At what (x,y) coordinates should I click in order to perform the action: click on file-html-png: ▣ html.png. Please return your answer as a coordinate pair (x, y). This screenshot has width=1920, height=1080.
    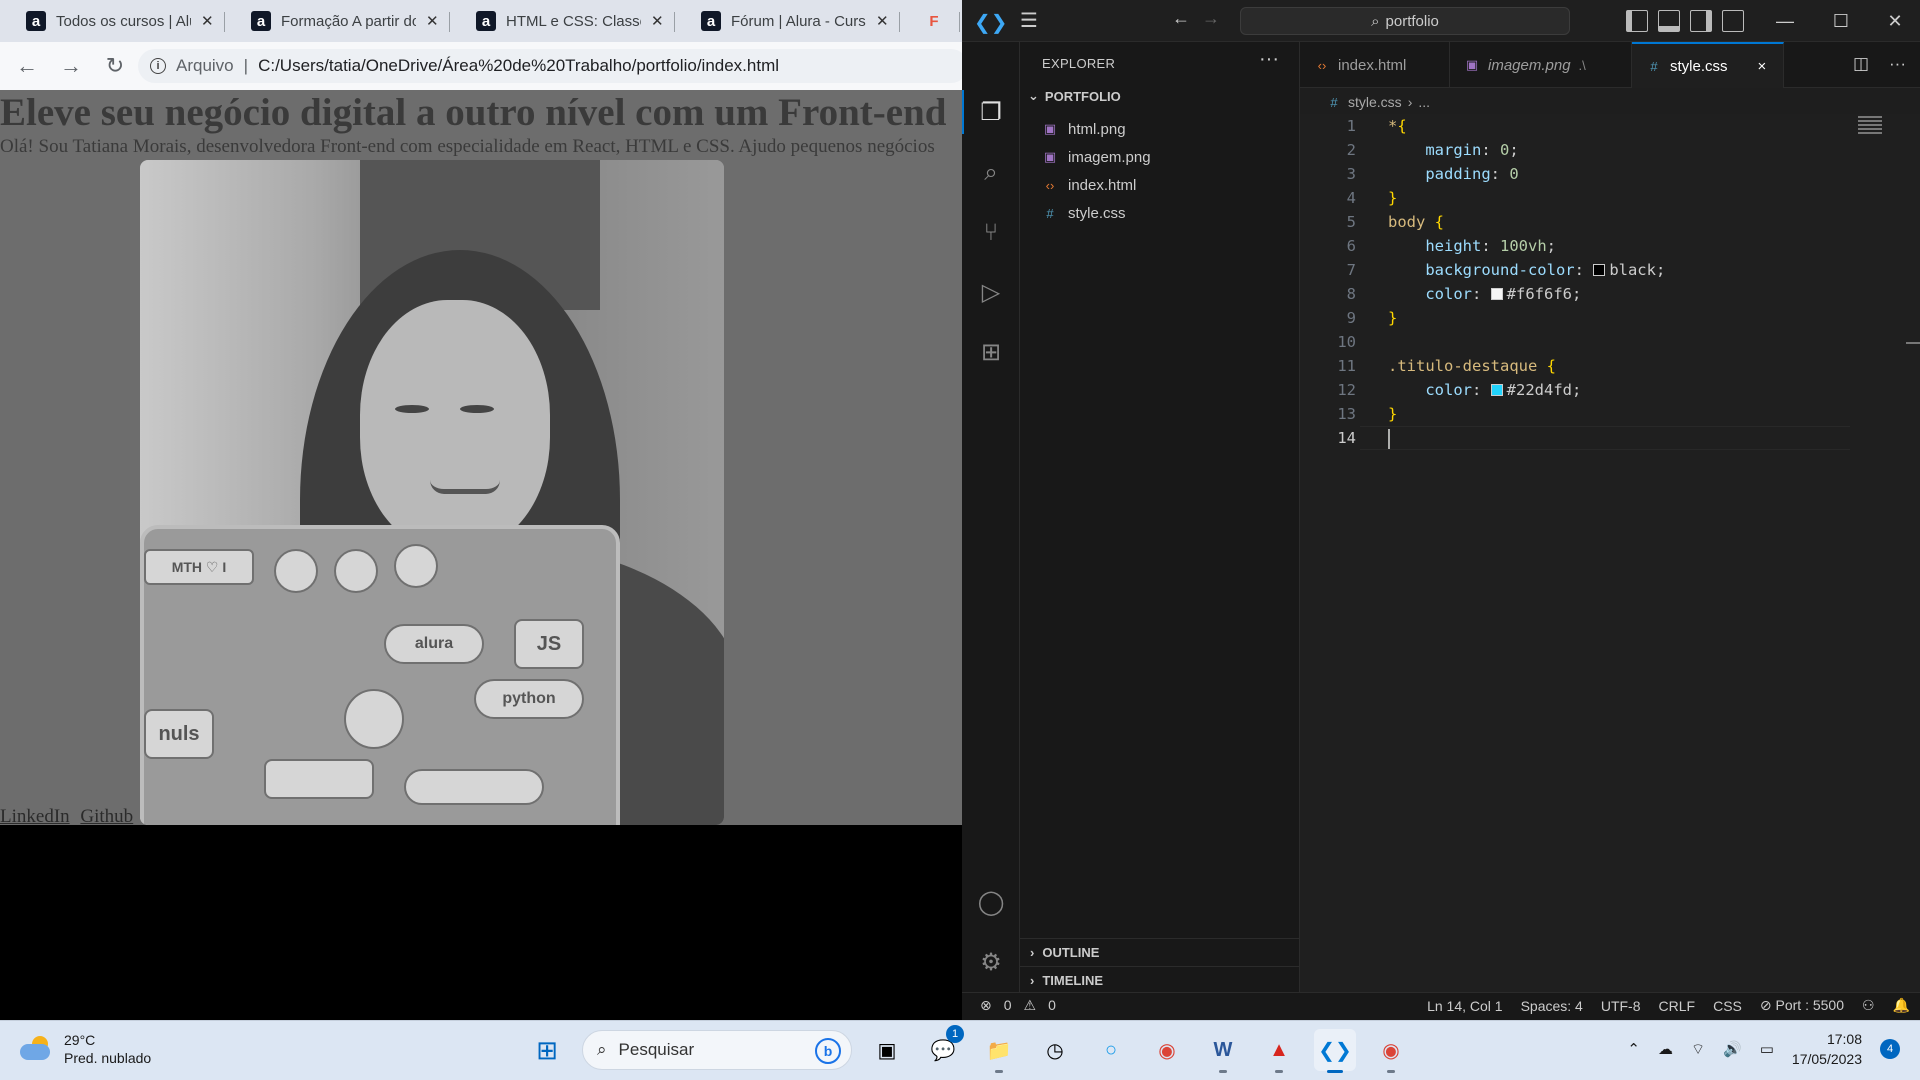
    Looking at the image, I should click on (1084, 129).